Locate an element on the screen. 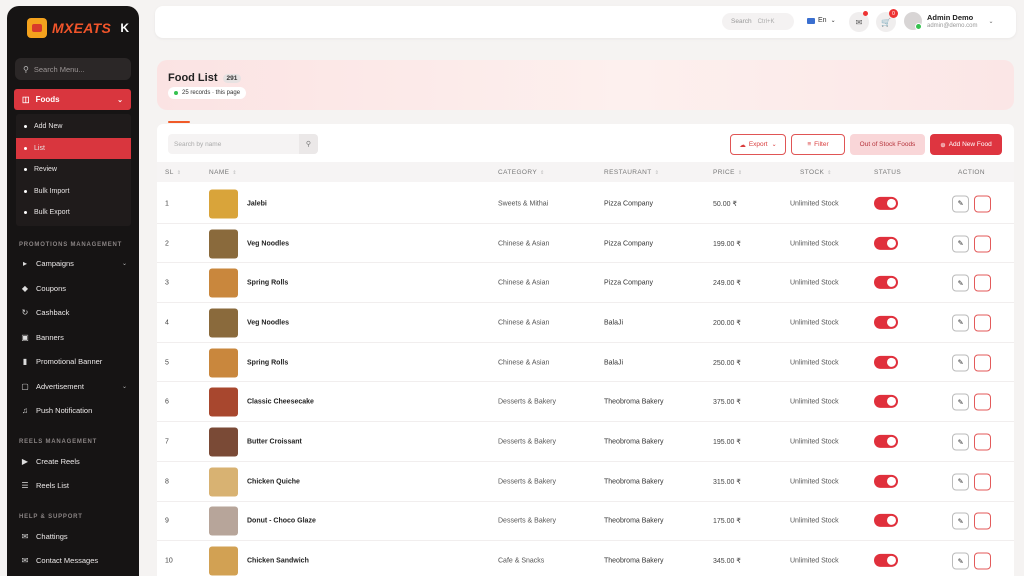  document-icon: ▮ is located at coordinates (25, 362).